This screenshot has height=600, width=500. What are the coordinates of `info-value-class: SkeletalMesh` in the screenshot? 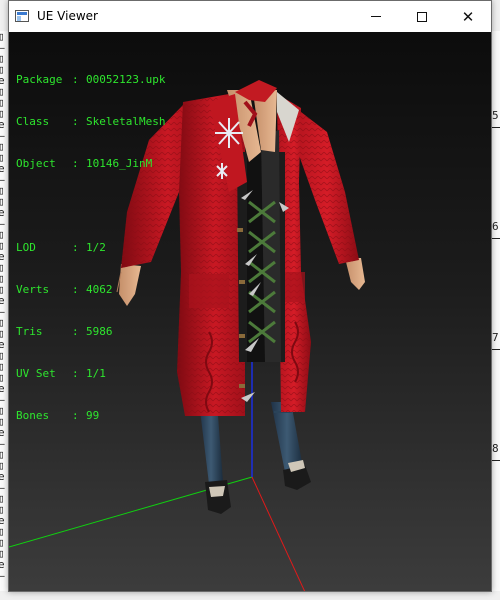 It's located at (126, 121).